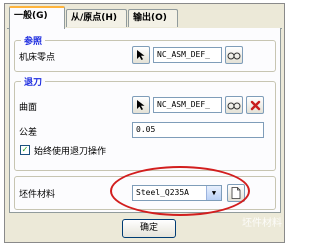  What do you see at coordinates (96, 18) in the screenshot?
I see `tab-from-origin: 从/原点(H)` at bounding box center [96, 18].